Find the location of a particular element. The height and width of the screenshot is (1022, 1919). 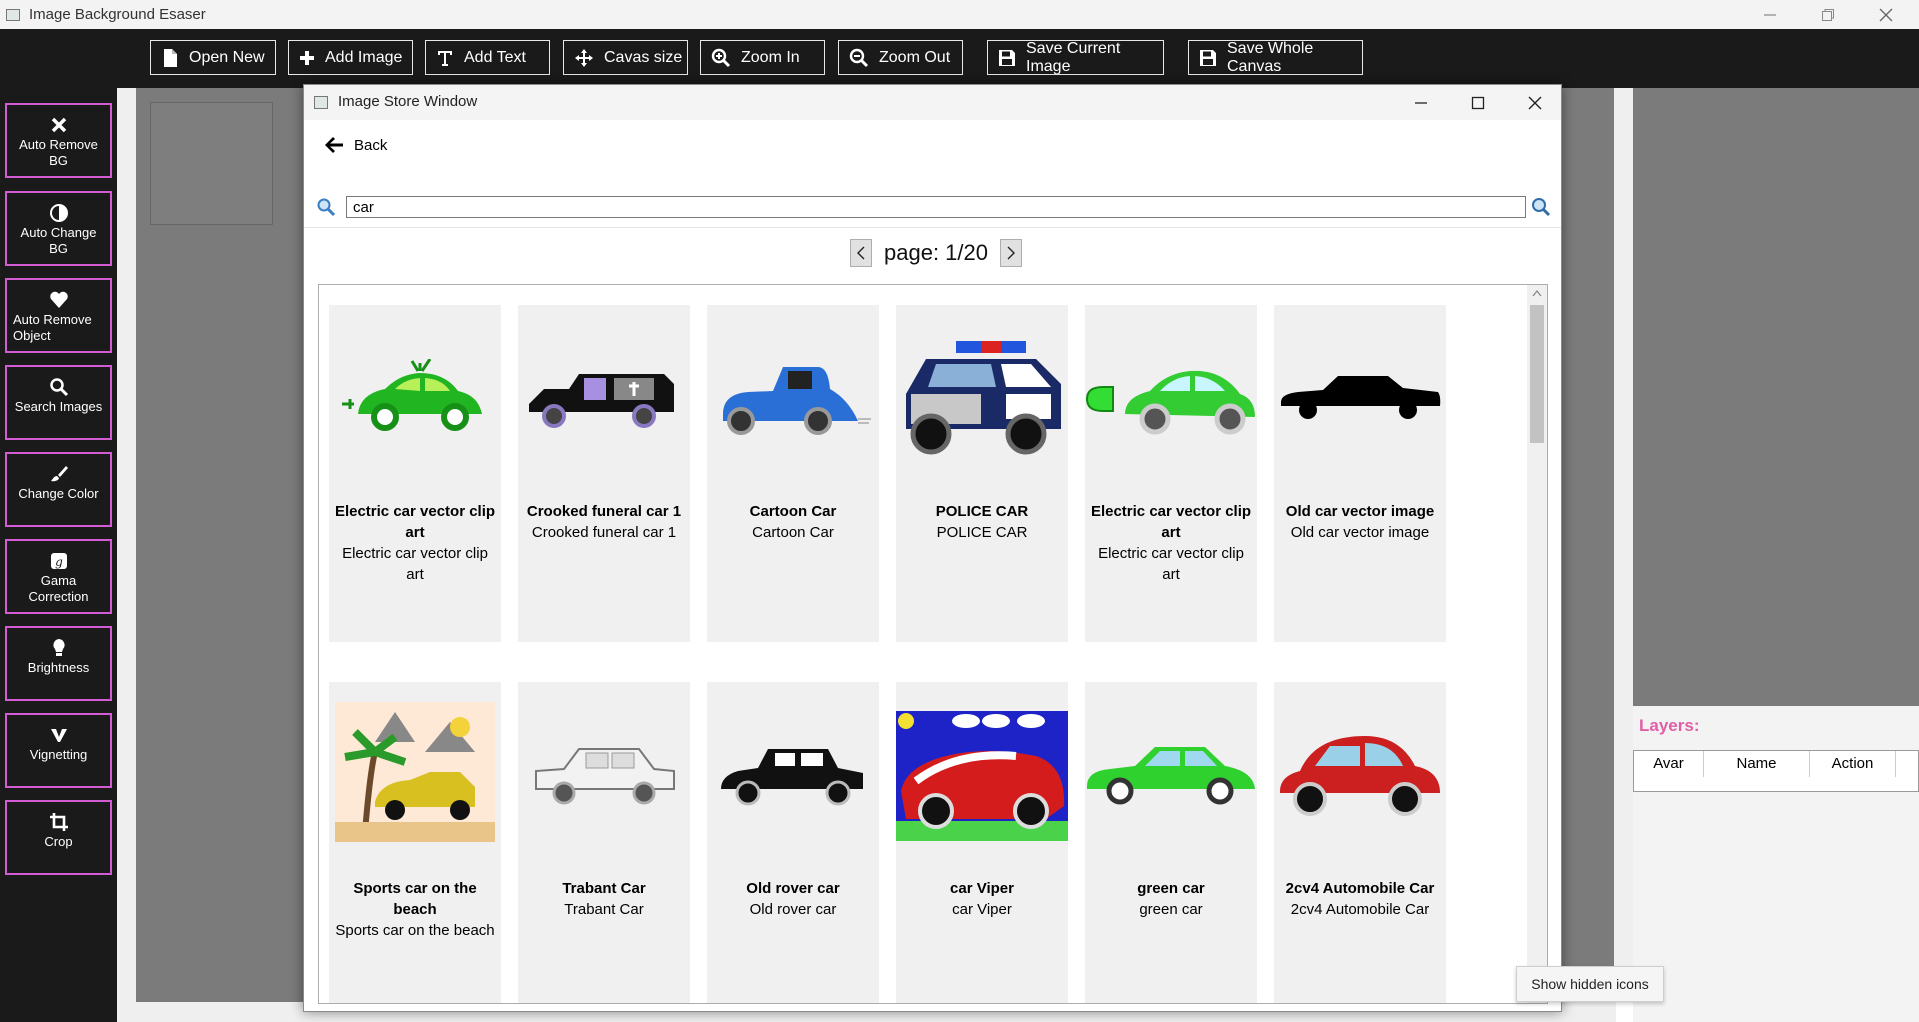

result-card: car Viper car Viper is located at coordinates (982, 842).